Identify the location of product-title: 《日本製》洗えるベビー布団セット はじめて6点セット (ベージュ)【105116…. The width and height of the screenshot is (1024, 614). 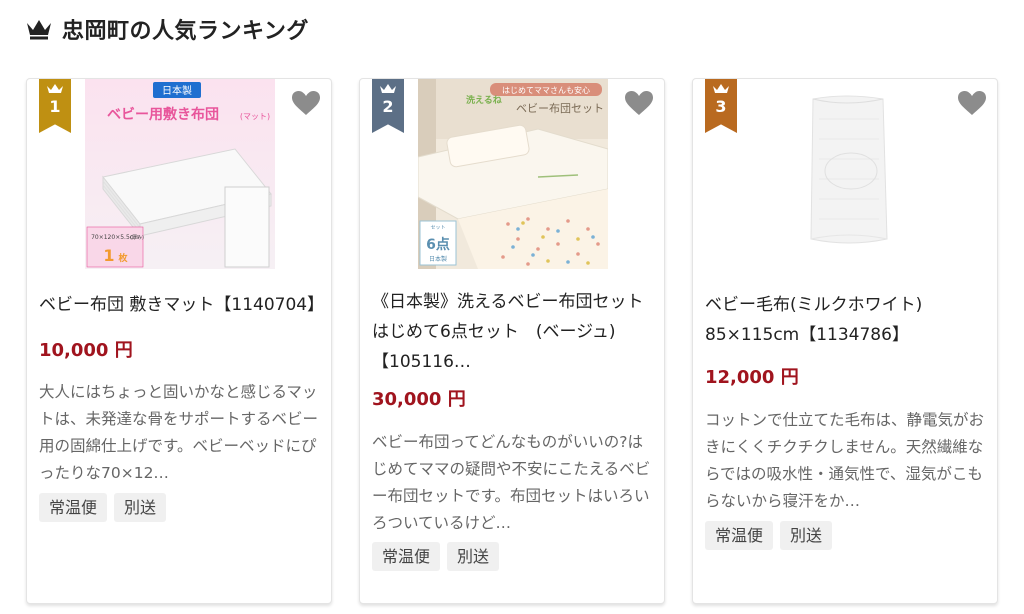
(512, 332).